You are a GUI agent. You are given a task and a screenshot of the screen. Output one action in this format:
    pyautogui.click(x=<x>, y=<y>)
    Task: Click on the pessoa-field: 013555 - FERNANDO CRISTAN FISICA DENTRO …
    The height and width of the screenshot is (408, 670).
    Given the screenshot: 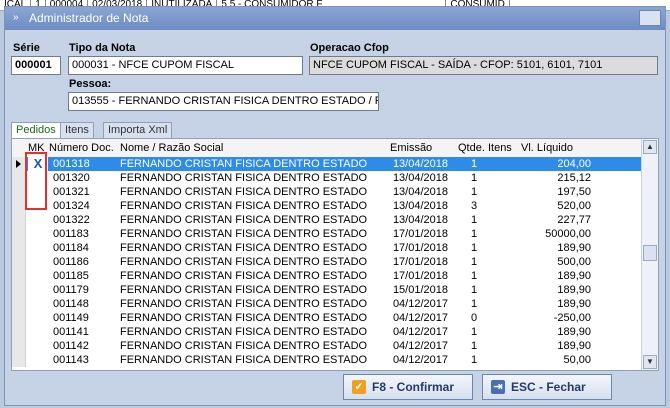 What is the action you would take?
    pyautogui.click(x=223, y=101)
    